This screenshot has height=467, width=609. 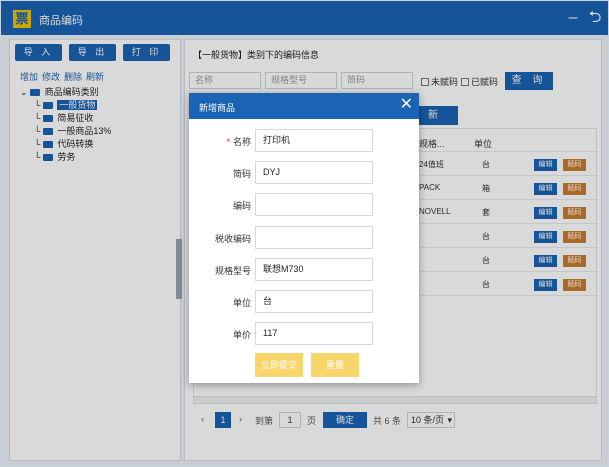 What do you see at coordinates (314, 269) in the screenshot?
I see `spec-input: 联想M730` at bounding box center [314, 269].